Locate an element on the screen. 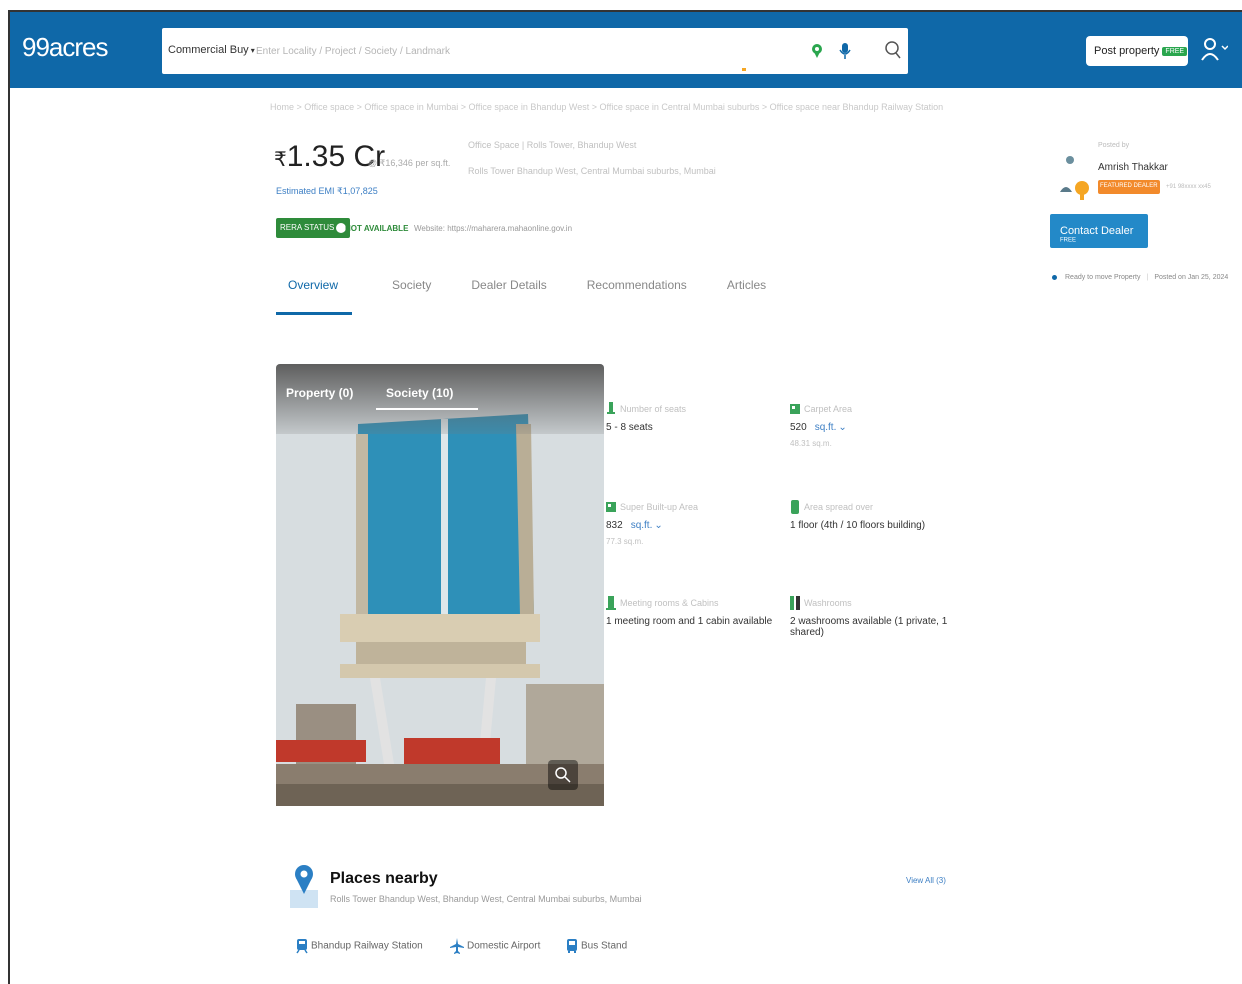 Image resolution: width=1242 pixels, height=984 pixels. free-badge: FREE is located at coordinates (1175, 51).